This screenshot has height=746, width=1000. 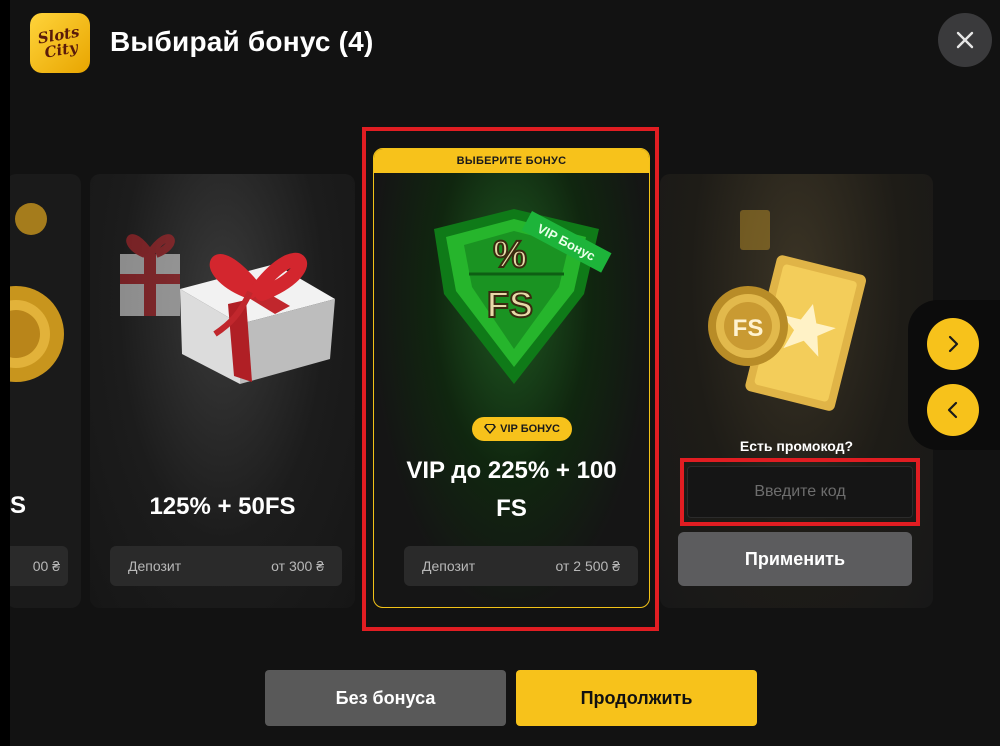 I want to click on chevron-right-icon, so click(x=953, y=344).